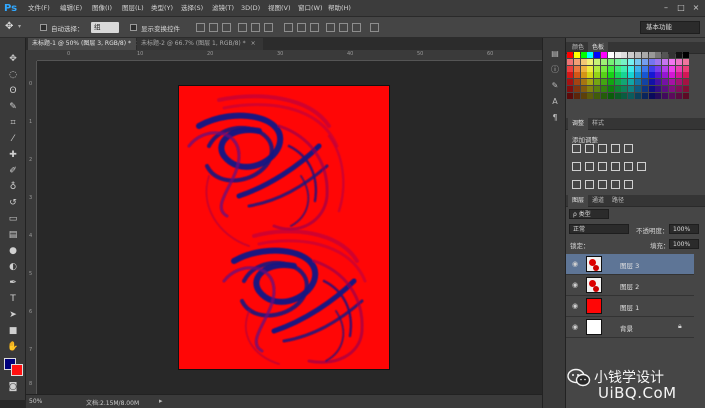 This screenshot has width=705, height=408. I want to click on menu-filter: 滤镜(T), so click(223, 8).